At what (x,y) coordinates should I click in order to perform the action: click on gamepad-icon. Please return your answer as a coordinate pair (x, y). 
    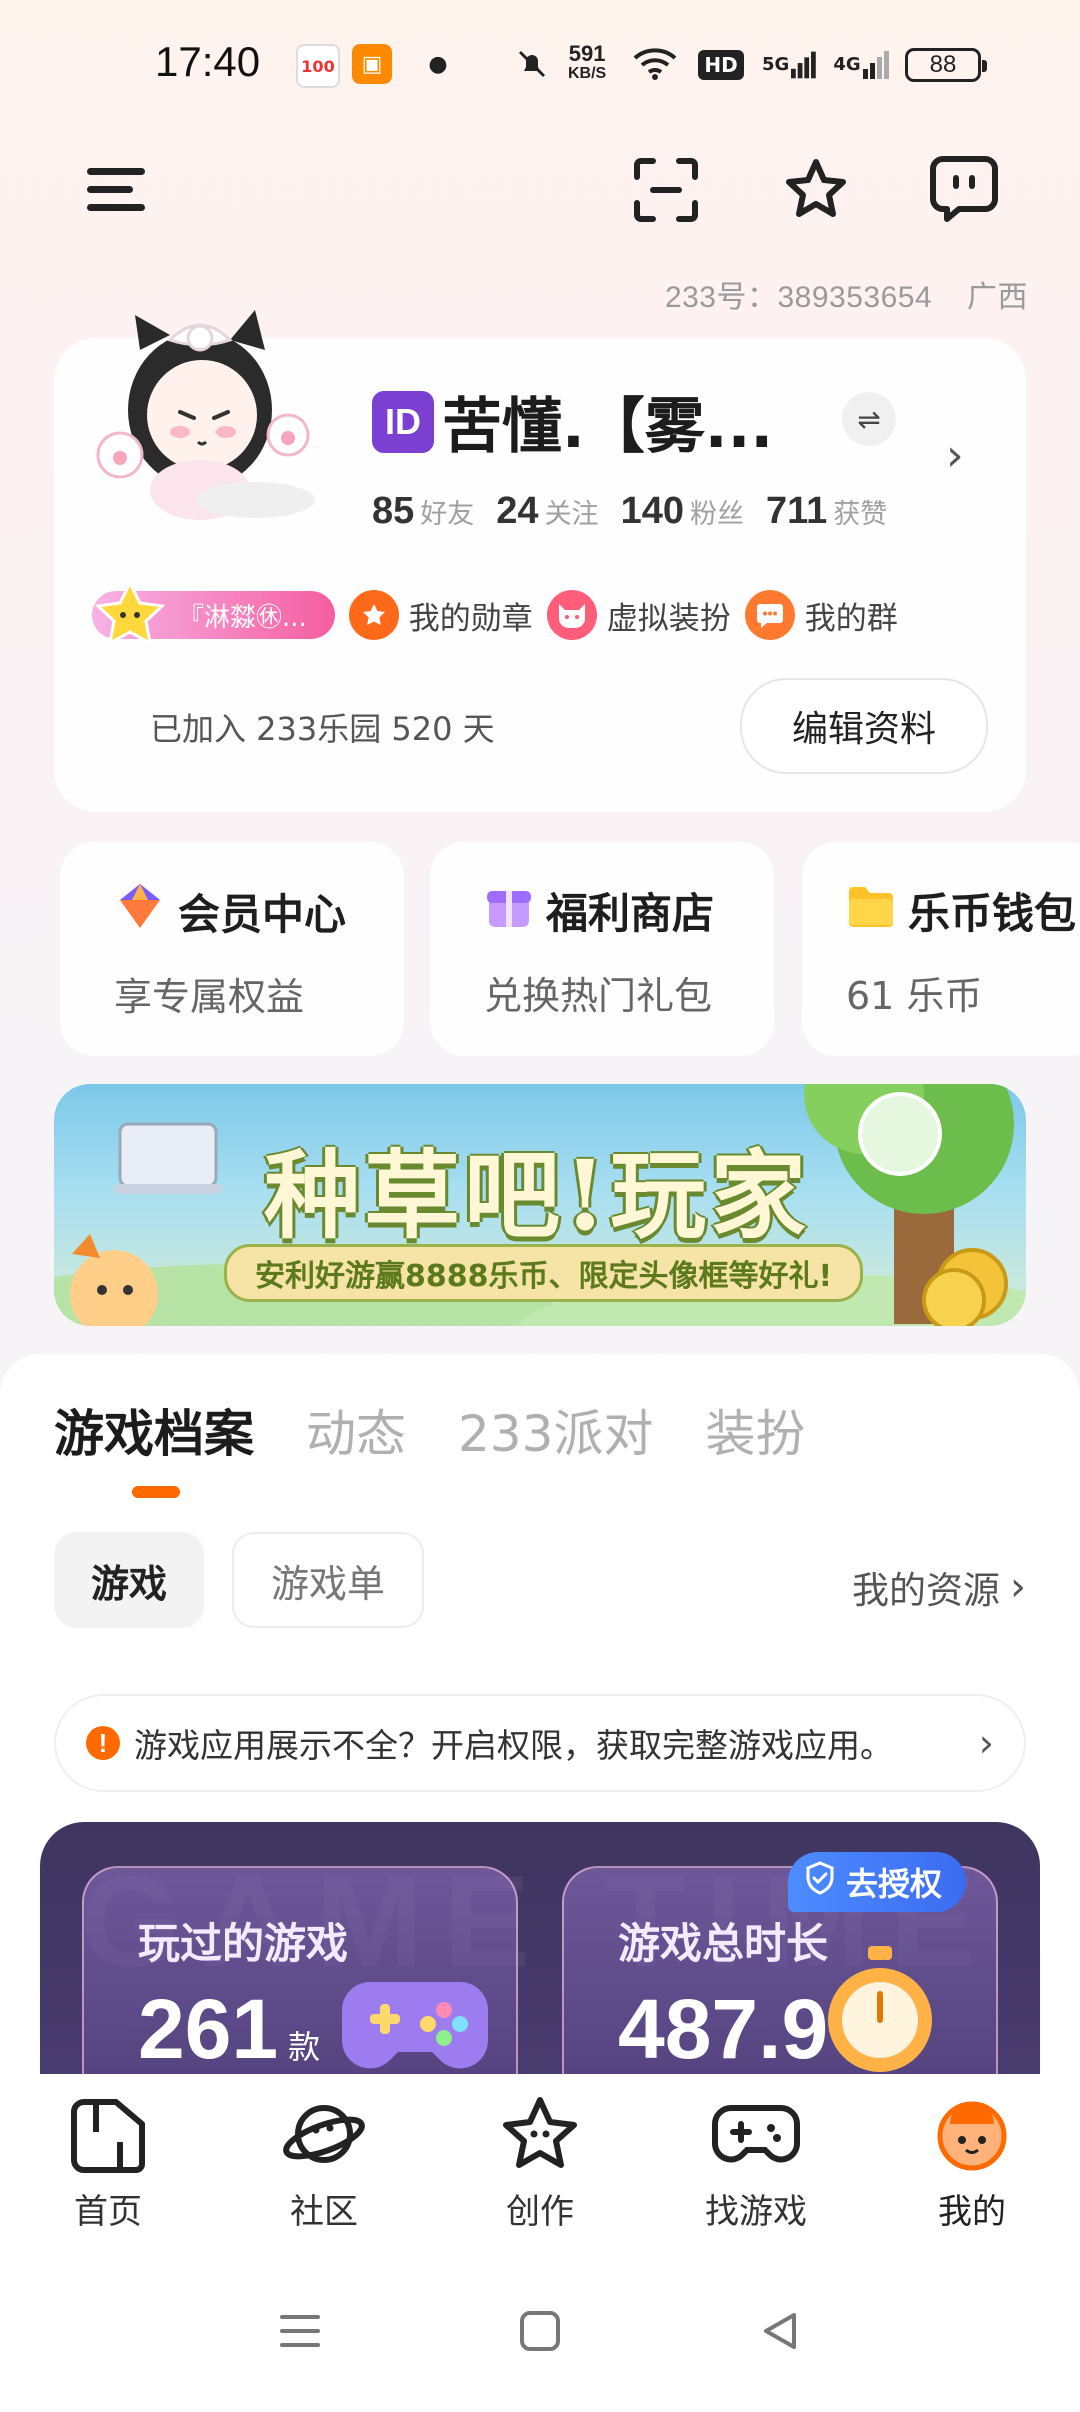
    Looking at the image, I should click on (415, 2025).